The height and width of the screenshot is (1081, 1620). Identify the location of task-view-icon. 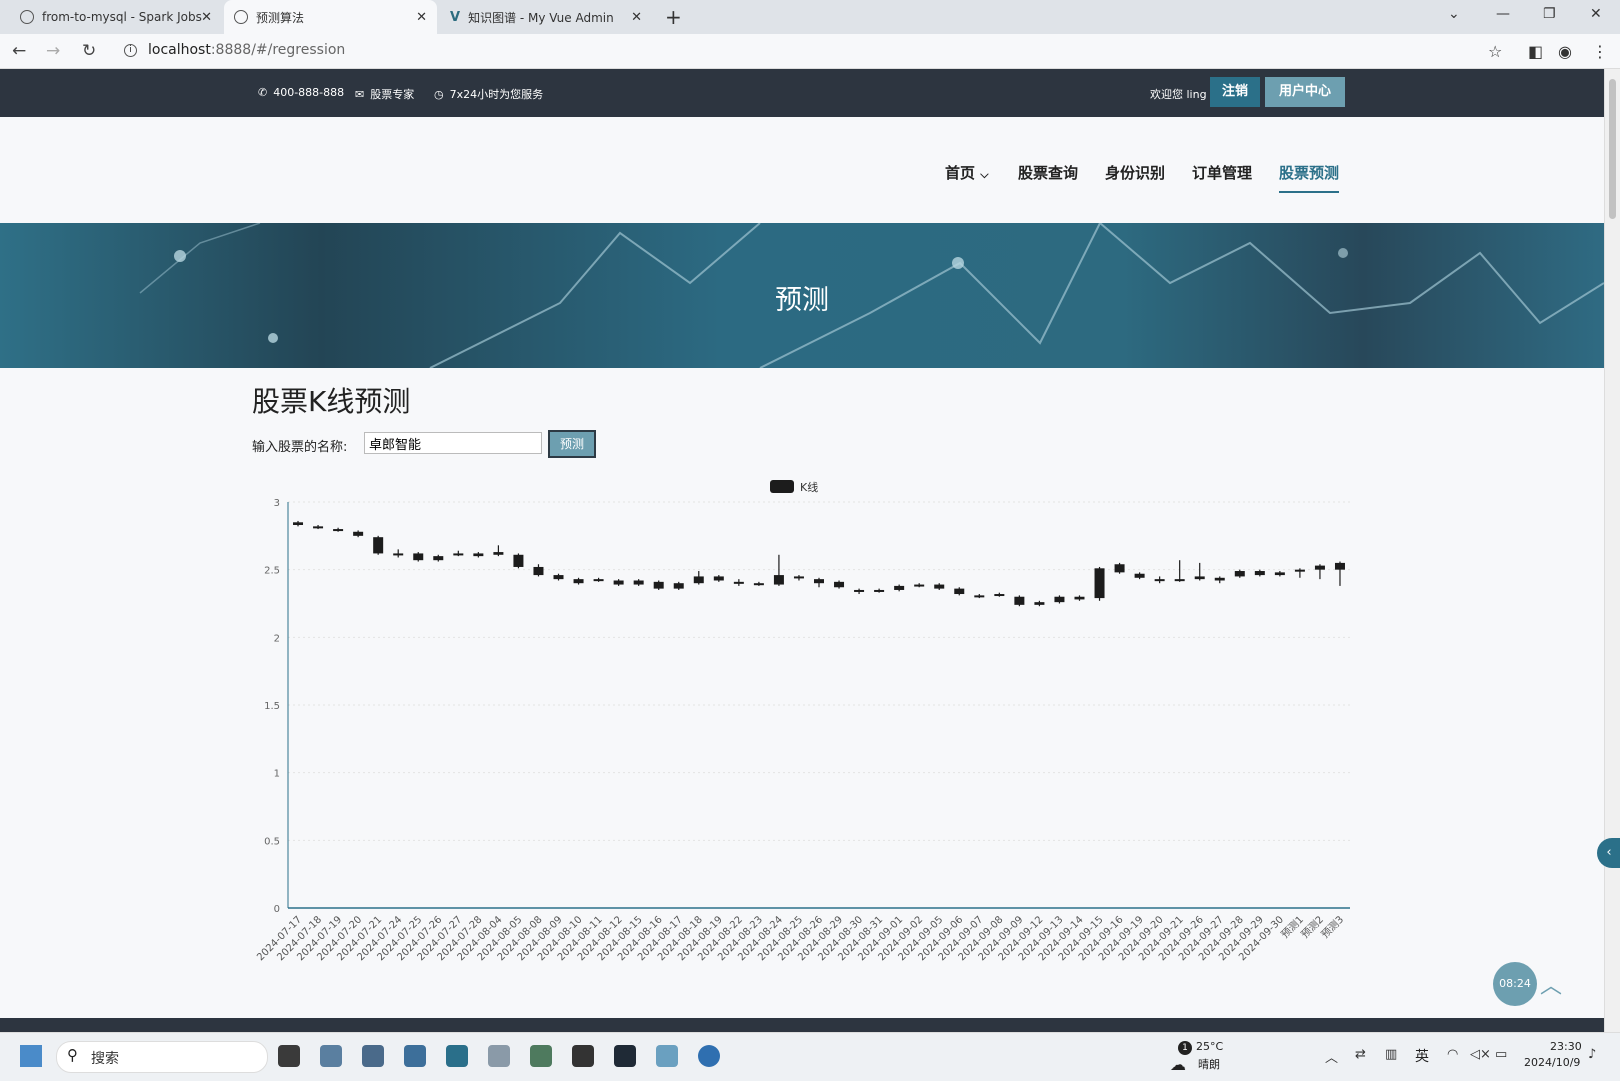
(289, 1056).